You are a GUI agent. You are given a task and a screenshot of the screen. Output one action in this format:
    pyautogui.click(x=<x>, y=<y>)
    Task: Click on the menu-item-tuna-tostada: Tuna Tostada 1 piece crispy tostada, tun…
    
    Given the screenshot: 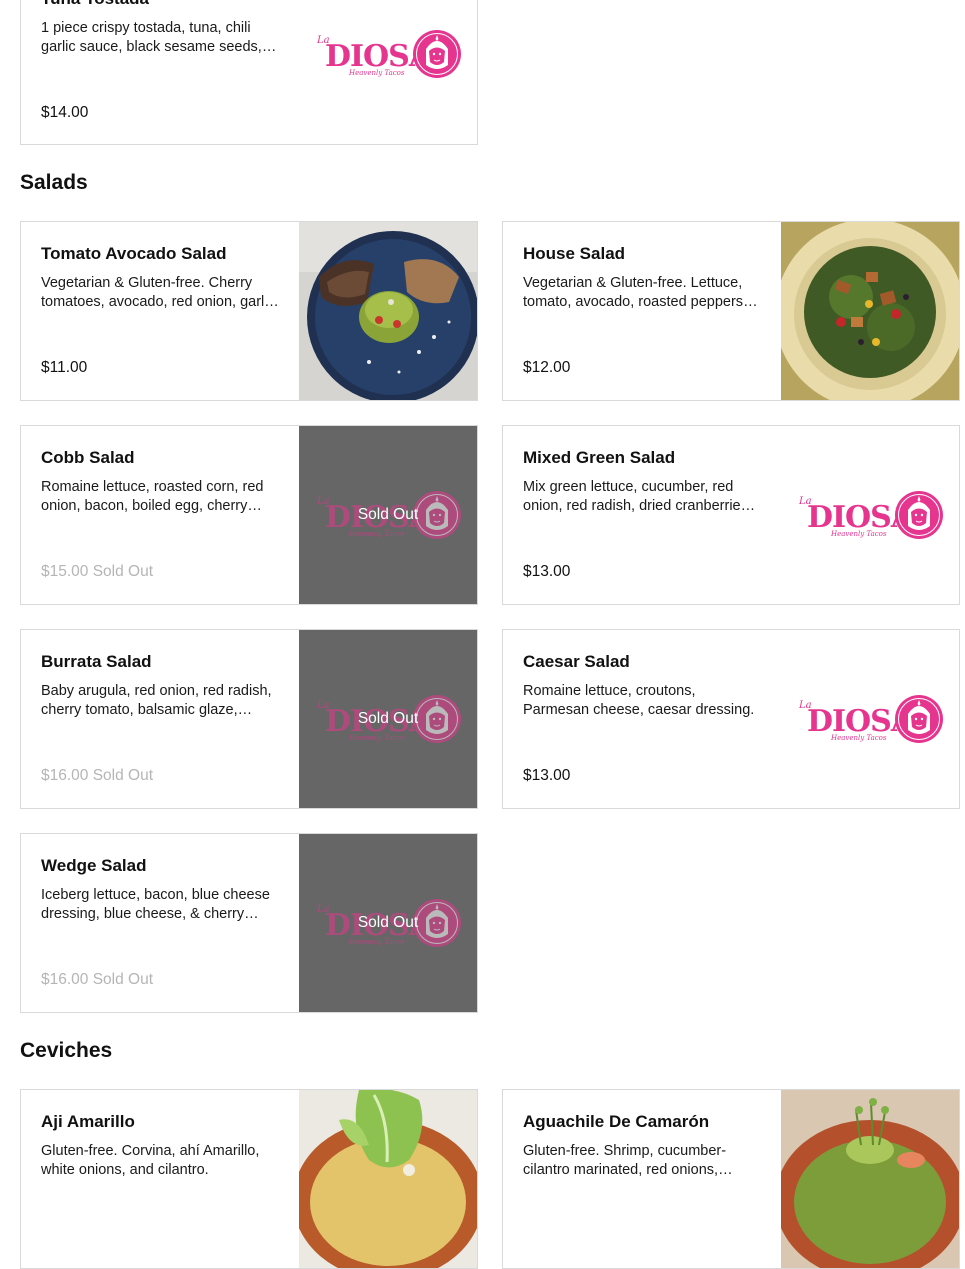 What is the action you would take?
    pyautogui.click(x=249, y=72)
    